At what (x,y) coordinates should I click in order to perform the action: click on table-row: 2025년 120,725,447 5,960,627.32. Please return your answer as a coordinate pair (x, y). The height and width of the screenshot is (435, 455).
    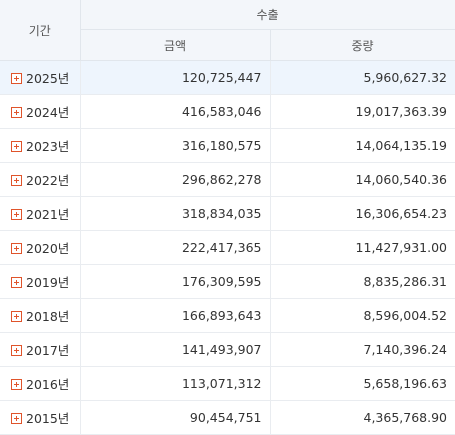
    Looking at the image, I should click on (227, 77).